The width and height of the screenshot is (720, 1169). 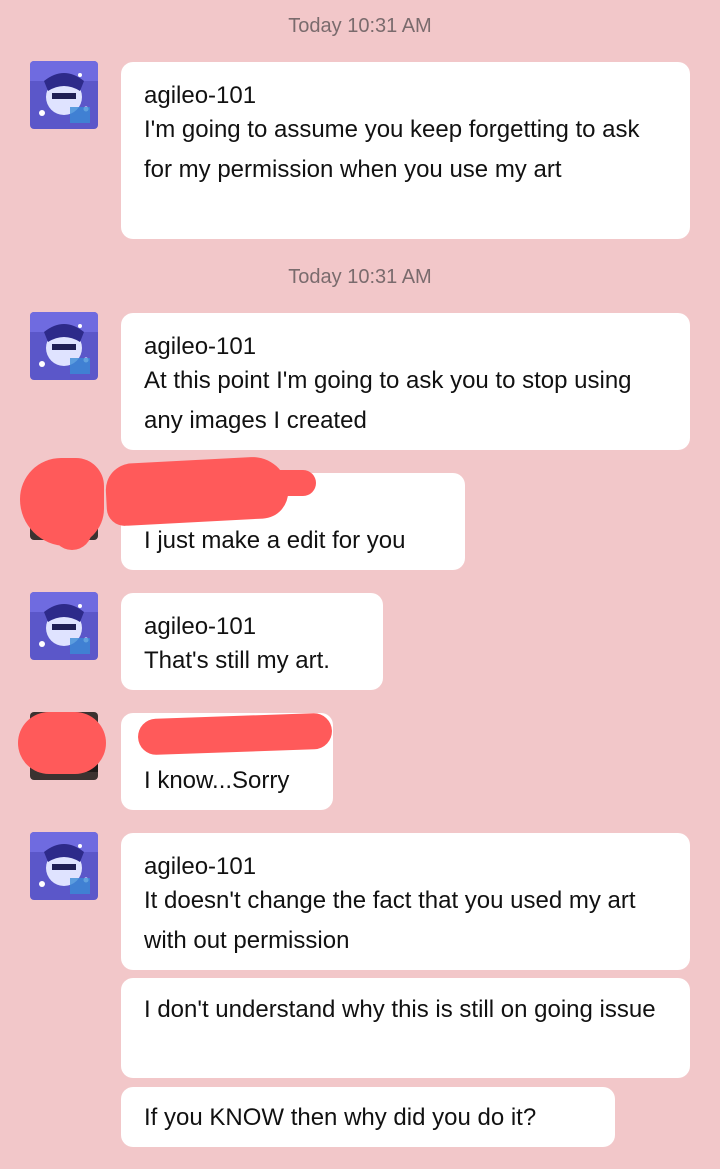 I want to click on message-bubble: agileo-101 That's still my art., so click(x=252, y=641).